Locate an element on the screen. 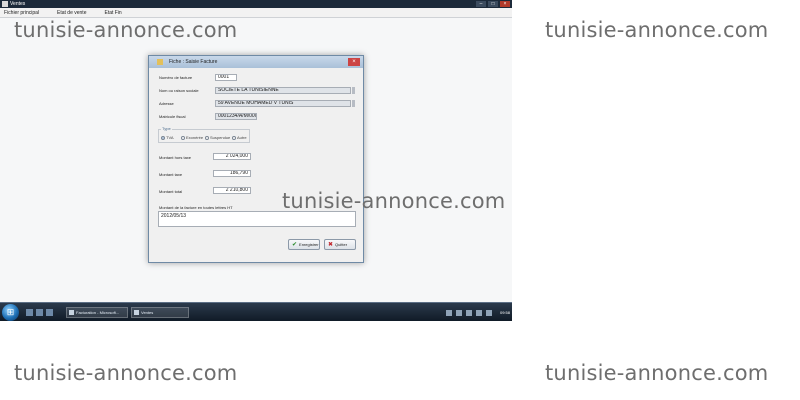  taskbar-item-ventes: Ventes is located at coordinates (160, 312).